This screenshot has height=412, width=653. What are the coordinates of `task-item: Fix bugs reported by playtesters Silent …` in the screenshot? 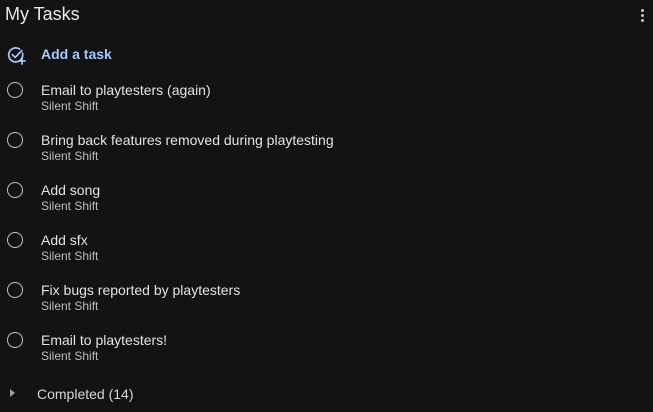 It's located at (326, 301).